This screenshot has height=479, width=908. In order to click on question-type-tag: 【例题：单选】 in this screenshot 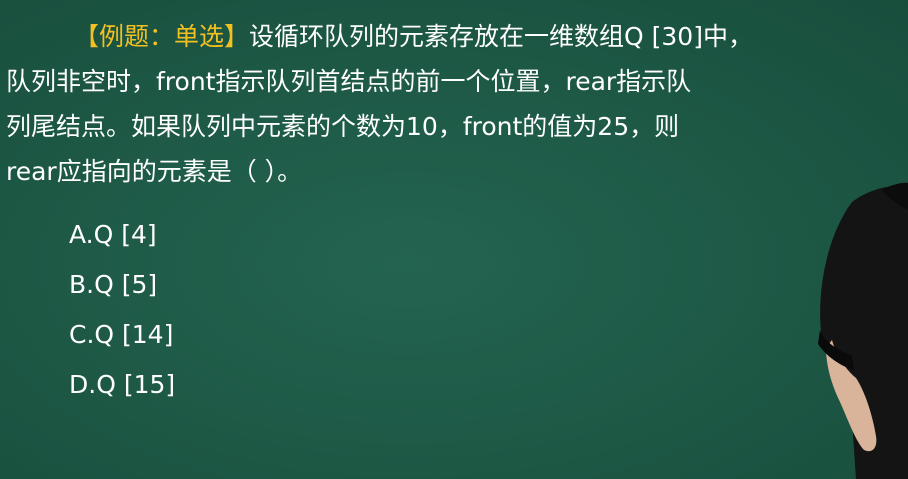, I will do `click(162, 36)`.